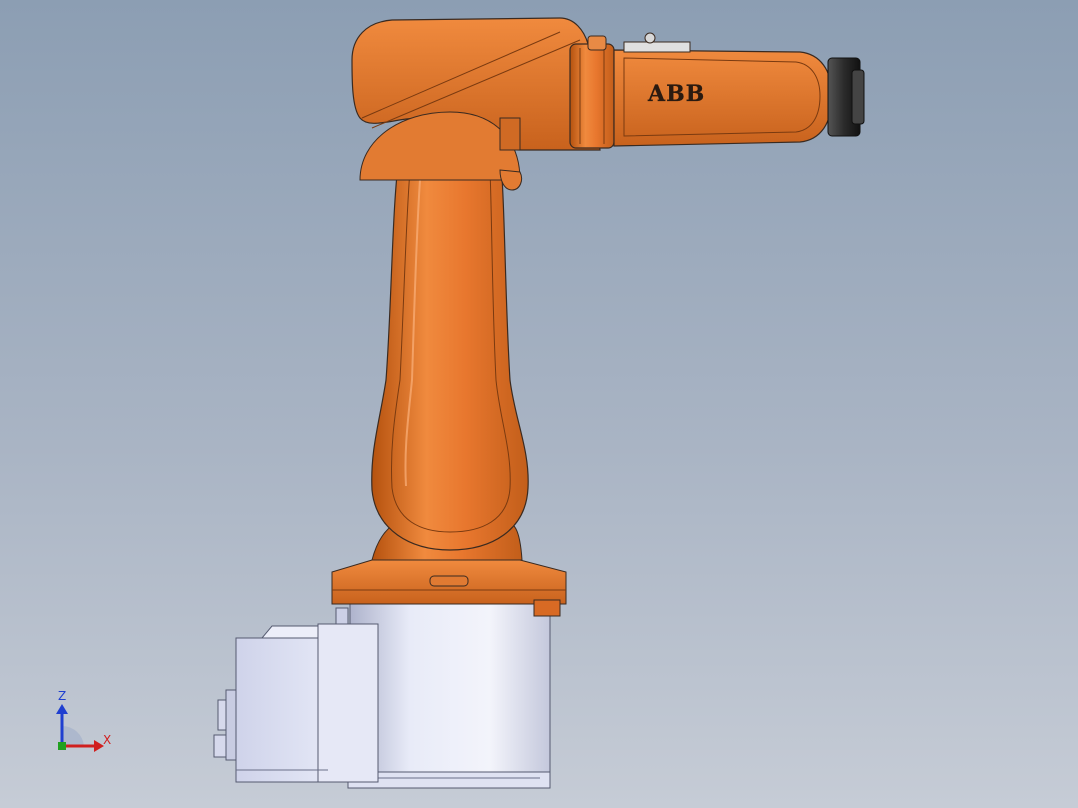 Image resolution: width=1078 pixels, height=808 pixels. What do you see at coordinates (62, 746) in the screenshot?
I see `y-axis-marker` at bounding box center [62, 746].